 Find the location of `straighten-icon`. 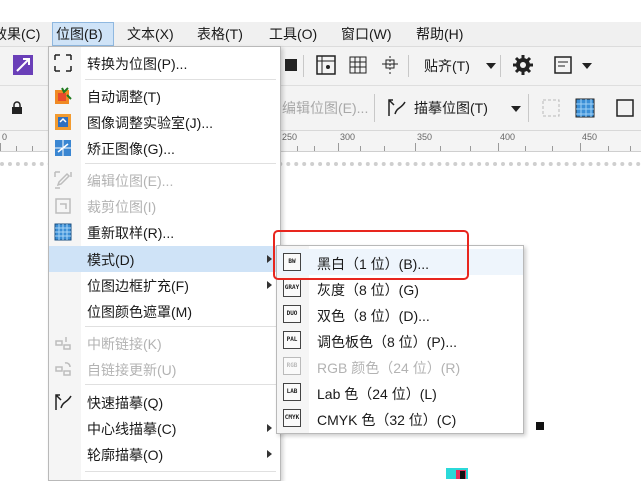

straighten-icon is located at coordinates (63, 148).